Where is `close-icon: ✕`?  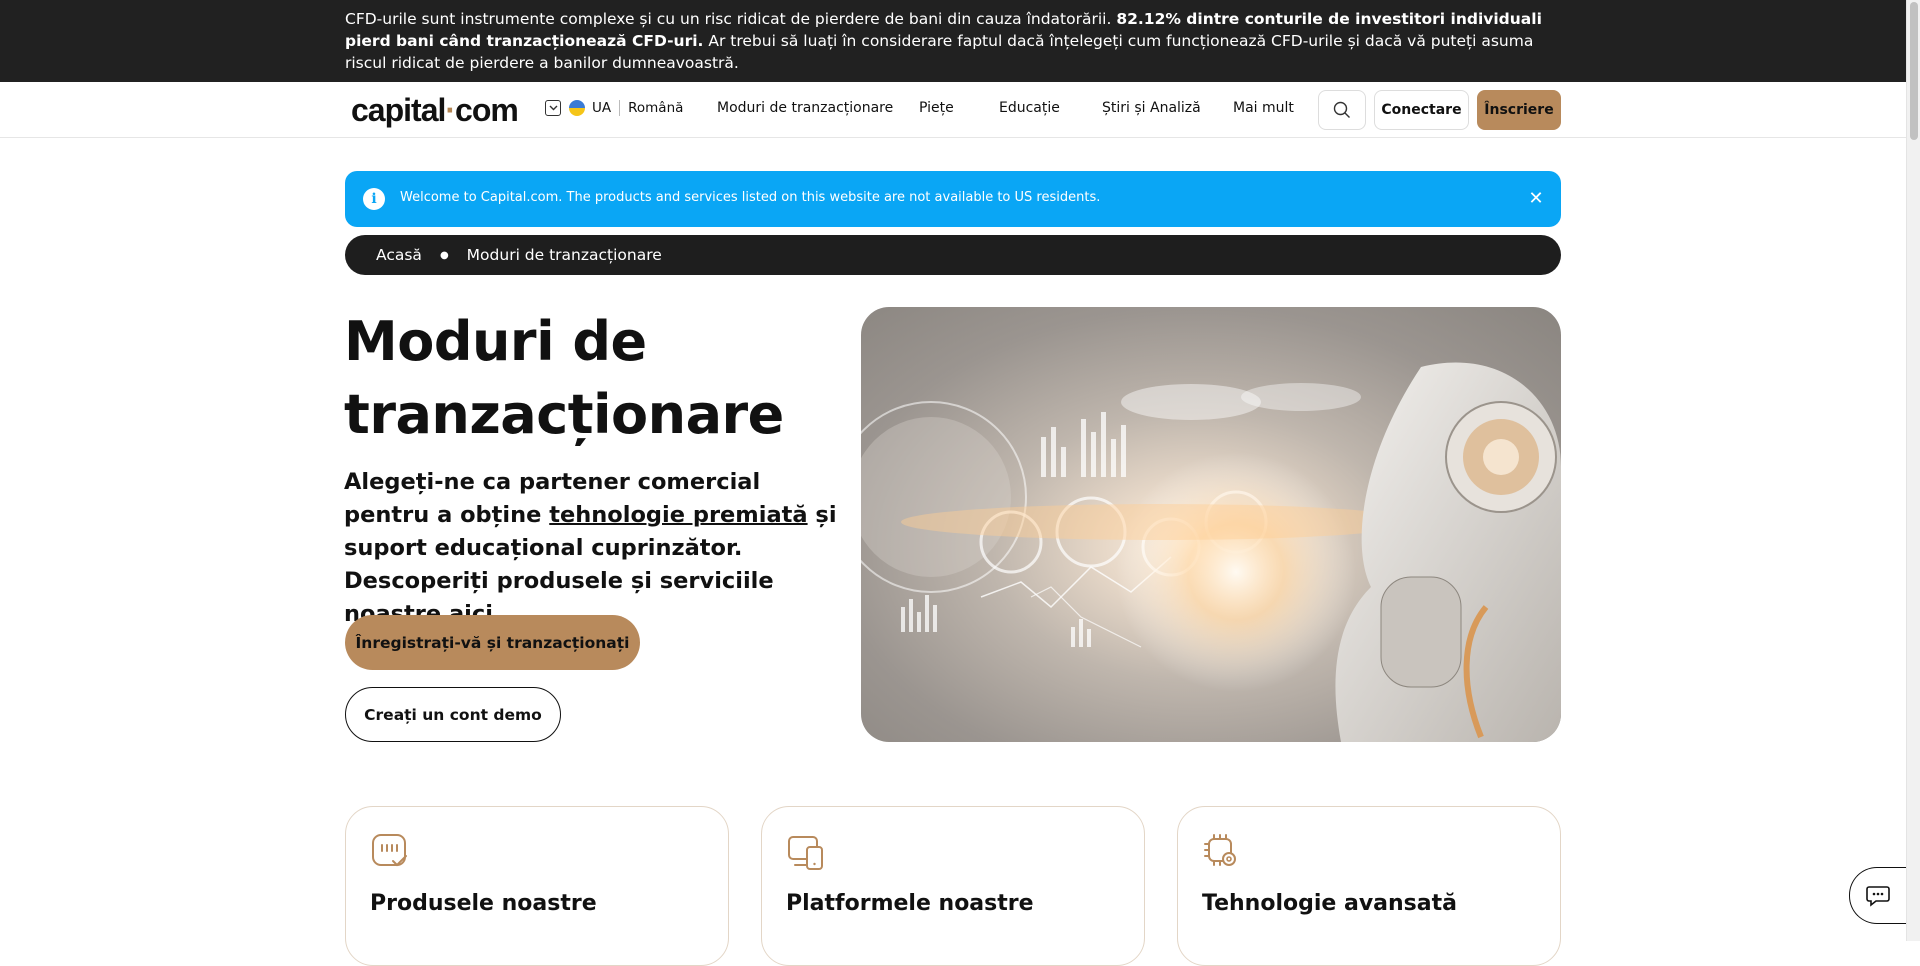
close-icon: ✕ is located at coordinates (1536, 198).